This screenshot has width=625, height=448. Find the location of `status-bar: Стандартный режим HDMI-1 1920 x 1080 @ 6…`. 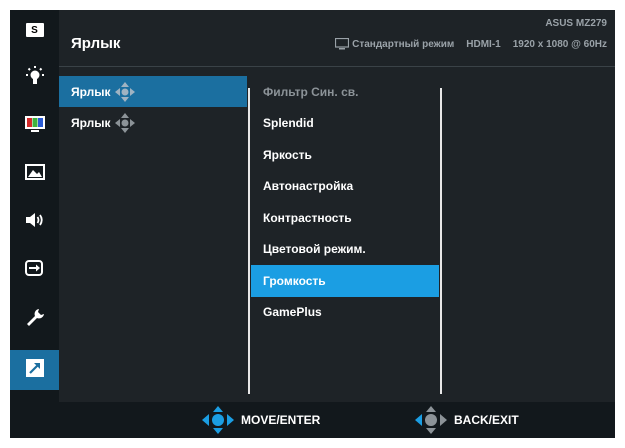

status-bar: Стандартный режим HDMI-1 1920 x 1080 @ 6… is located at coordinates (471, 44).